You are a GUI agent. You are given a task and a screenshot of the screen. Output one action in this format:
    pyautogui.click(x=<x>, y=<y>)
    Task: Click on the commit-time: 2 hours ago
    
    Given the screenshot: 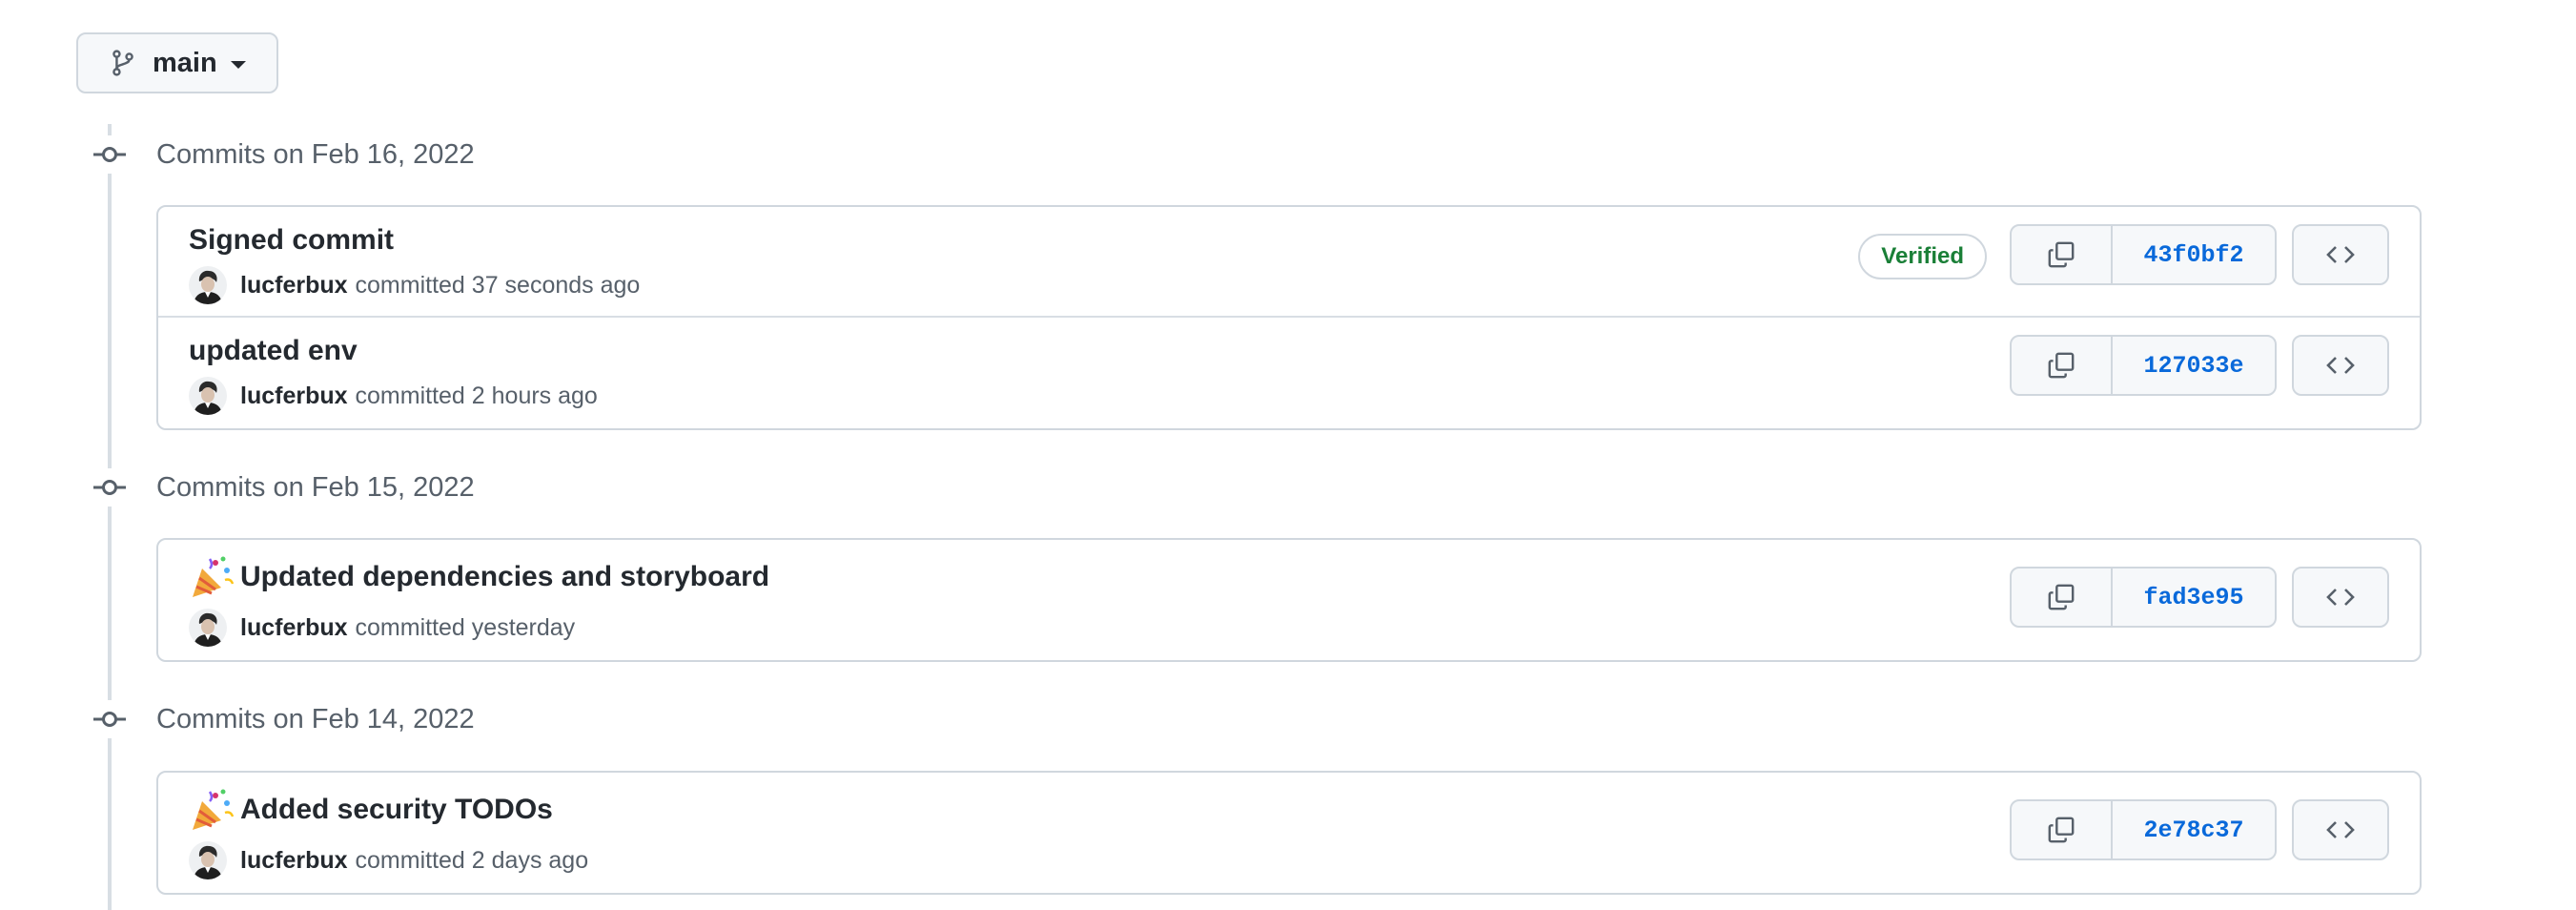 What is the action you would take?
    pyautogui.click(x=534, y=395)
    